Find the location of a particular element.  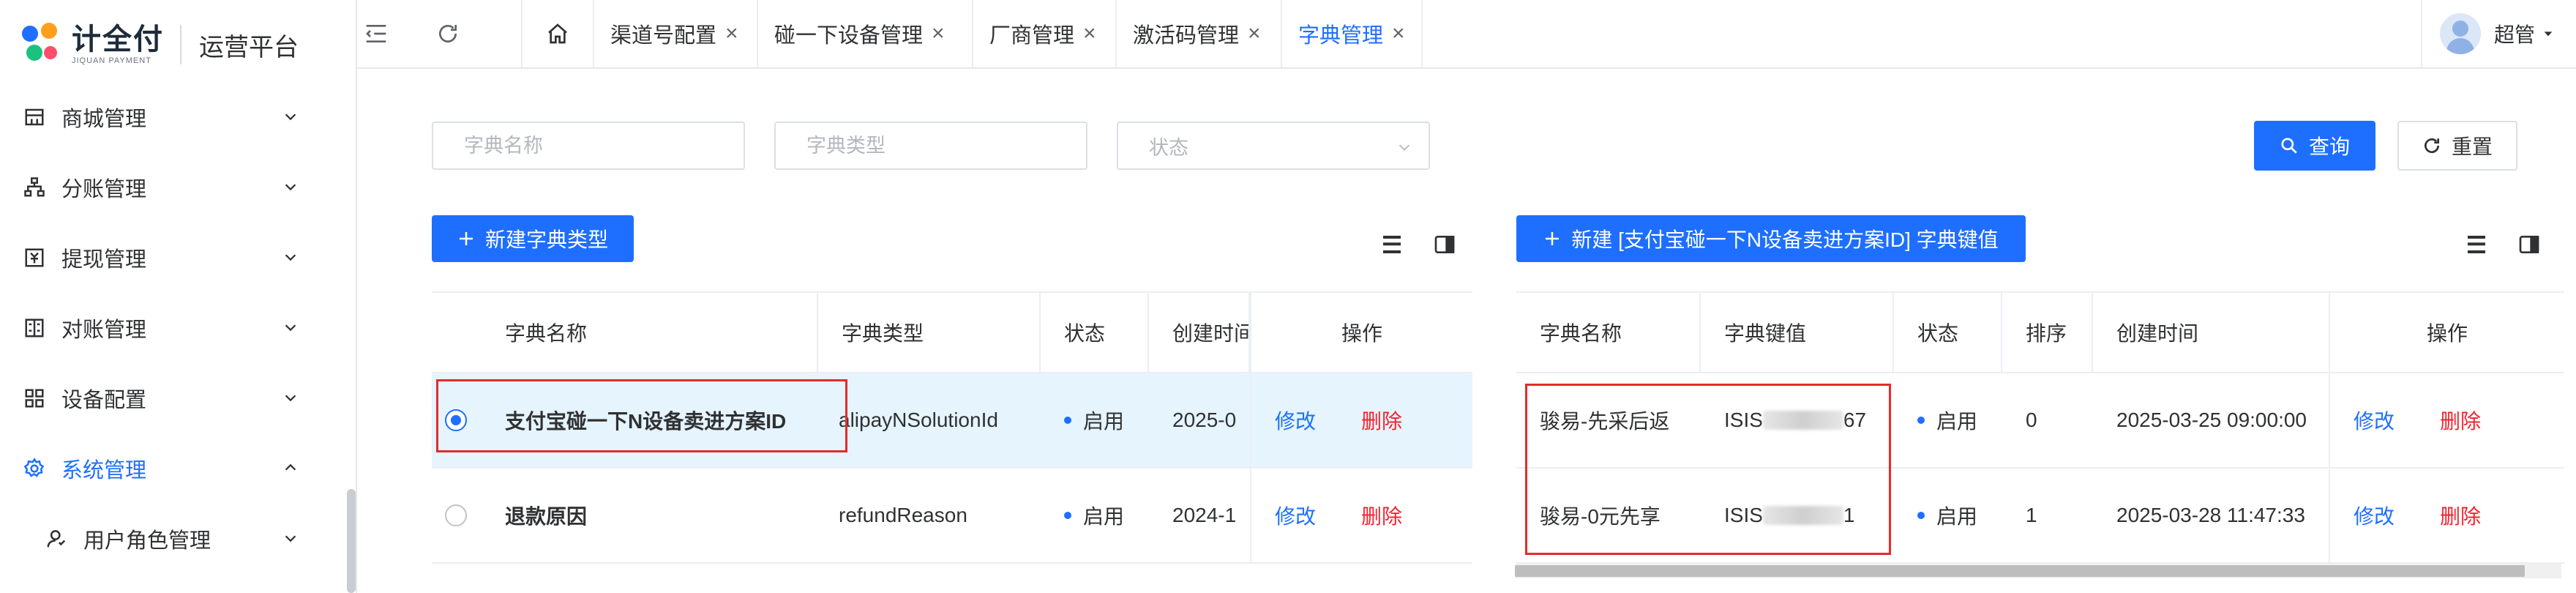

dict-name-cell: 退款原因 is located at coordinates (546, 516).